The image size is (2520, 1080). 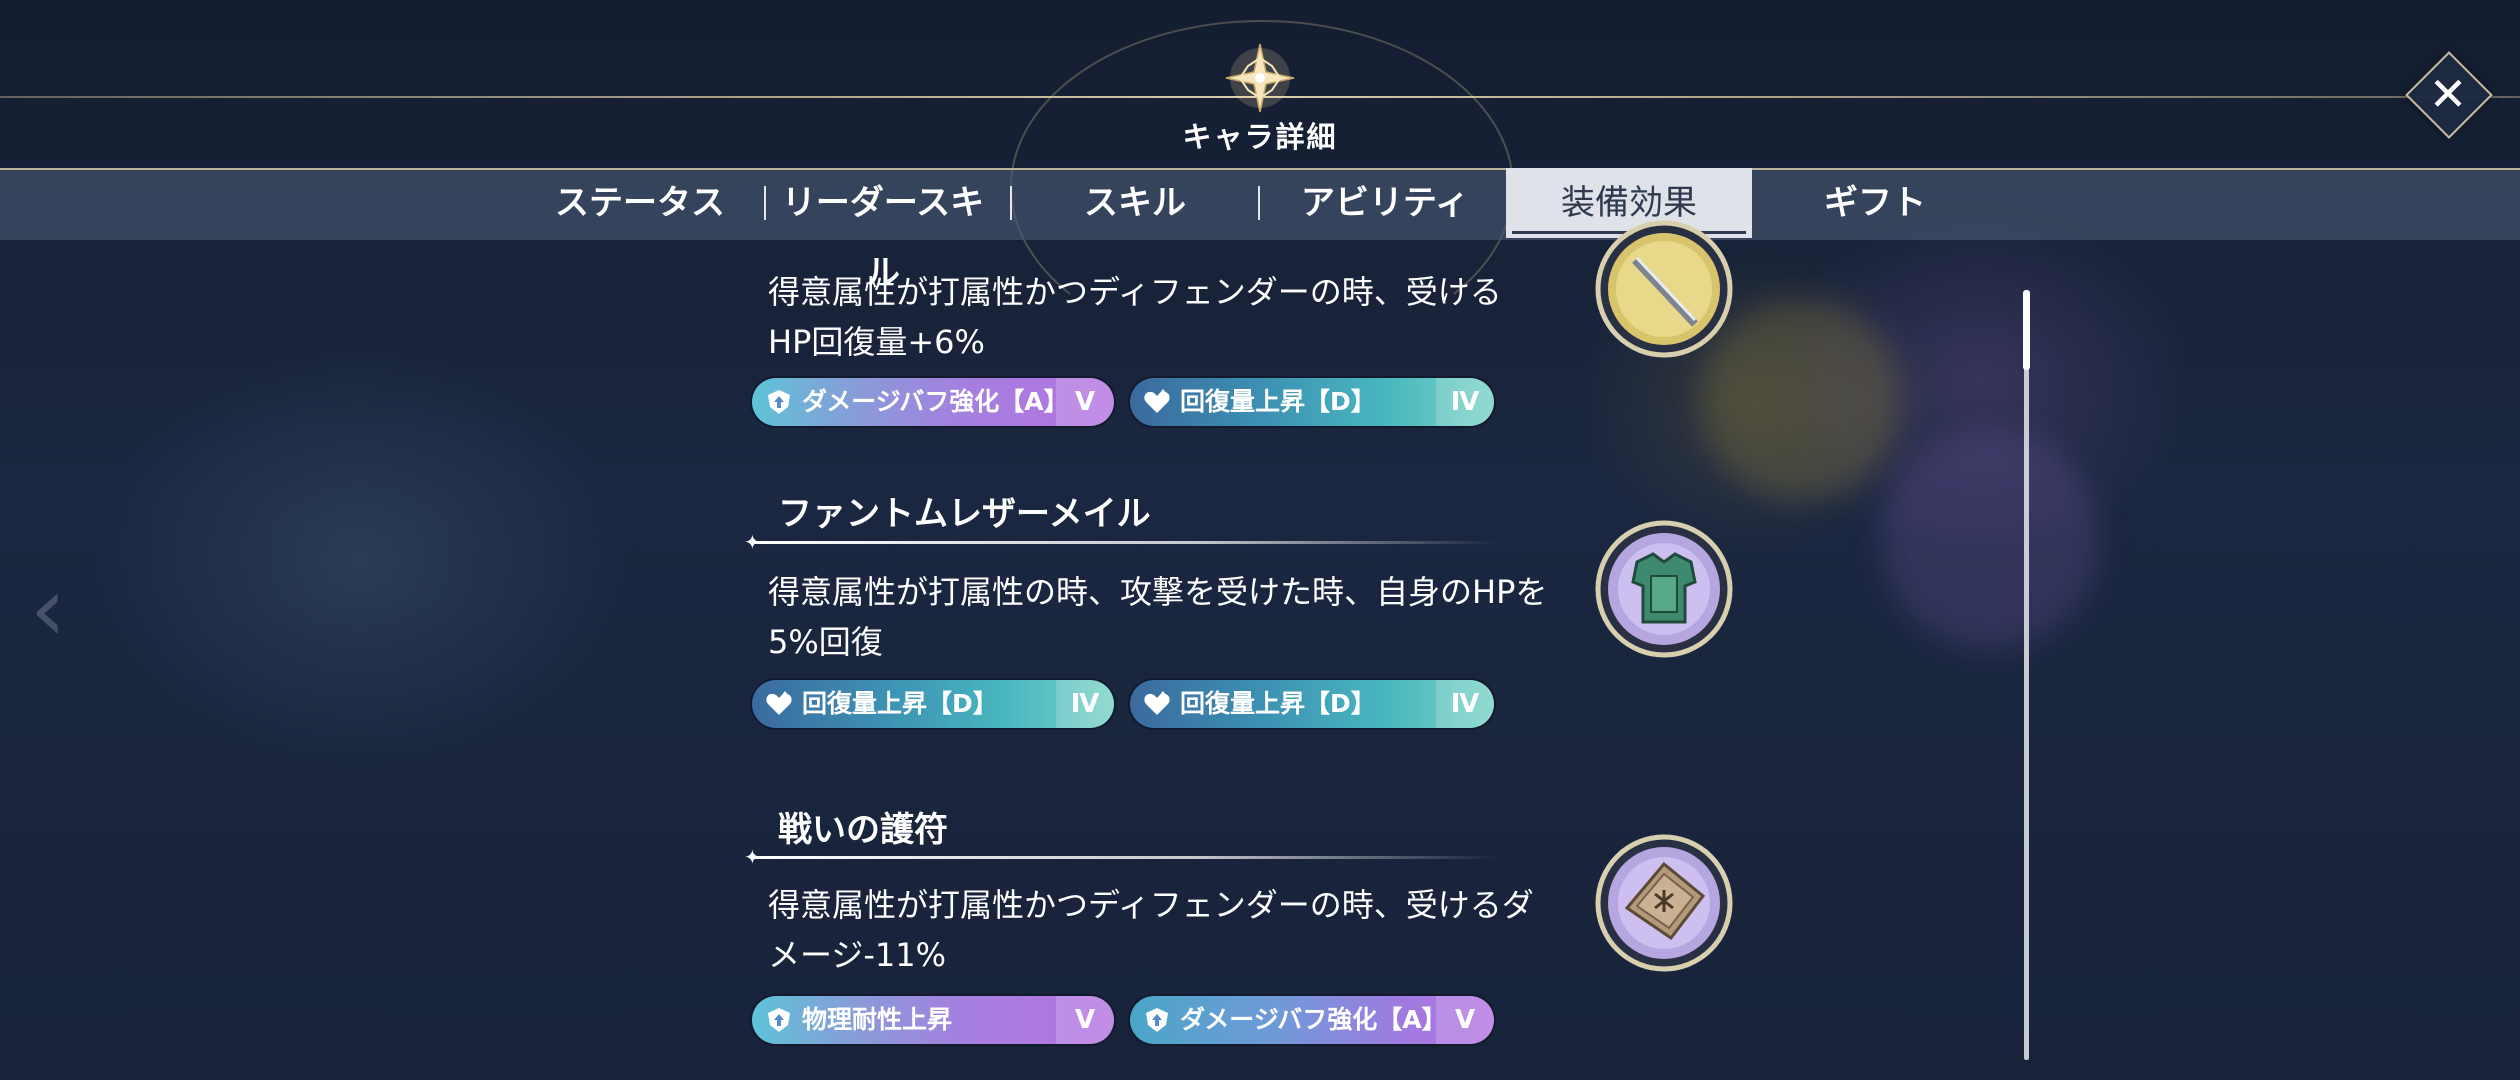 What do you see at coordinates (2026, 675) in the screenshot?
I see `scrollbar` at bounding box center [2026, 675].